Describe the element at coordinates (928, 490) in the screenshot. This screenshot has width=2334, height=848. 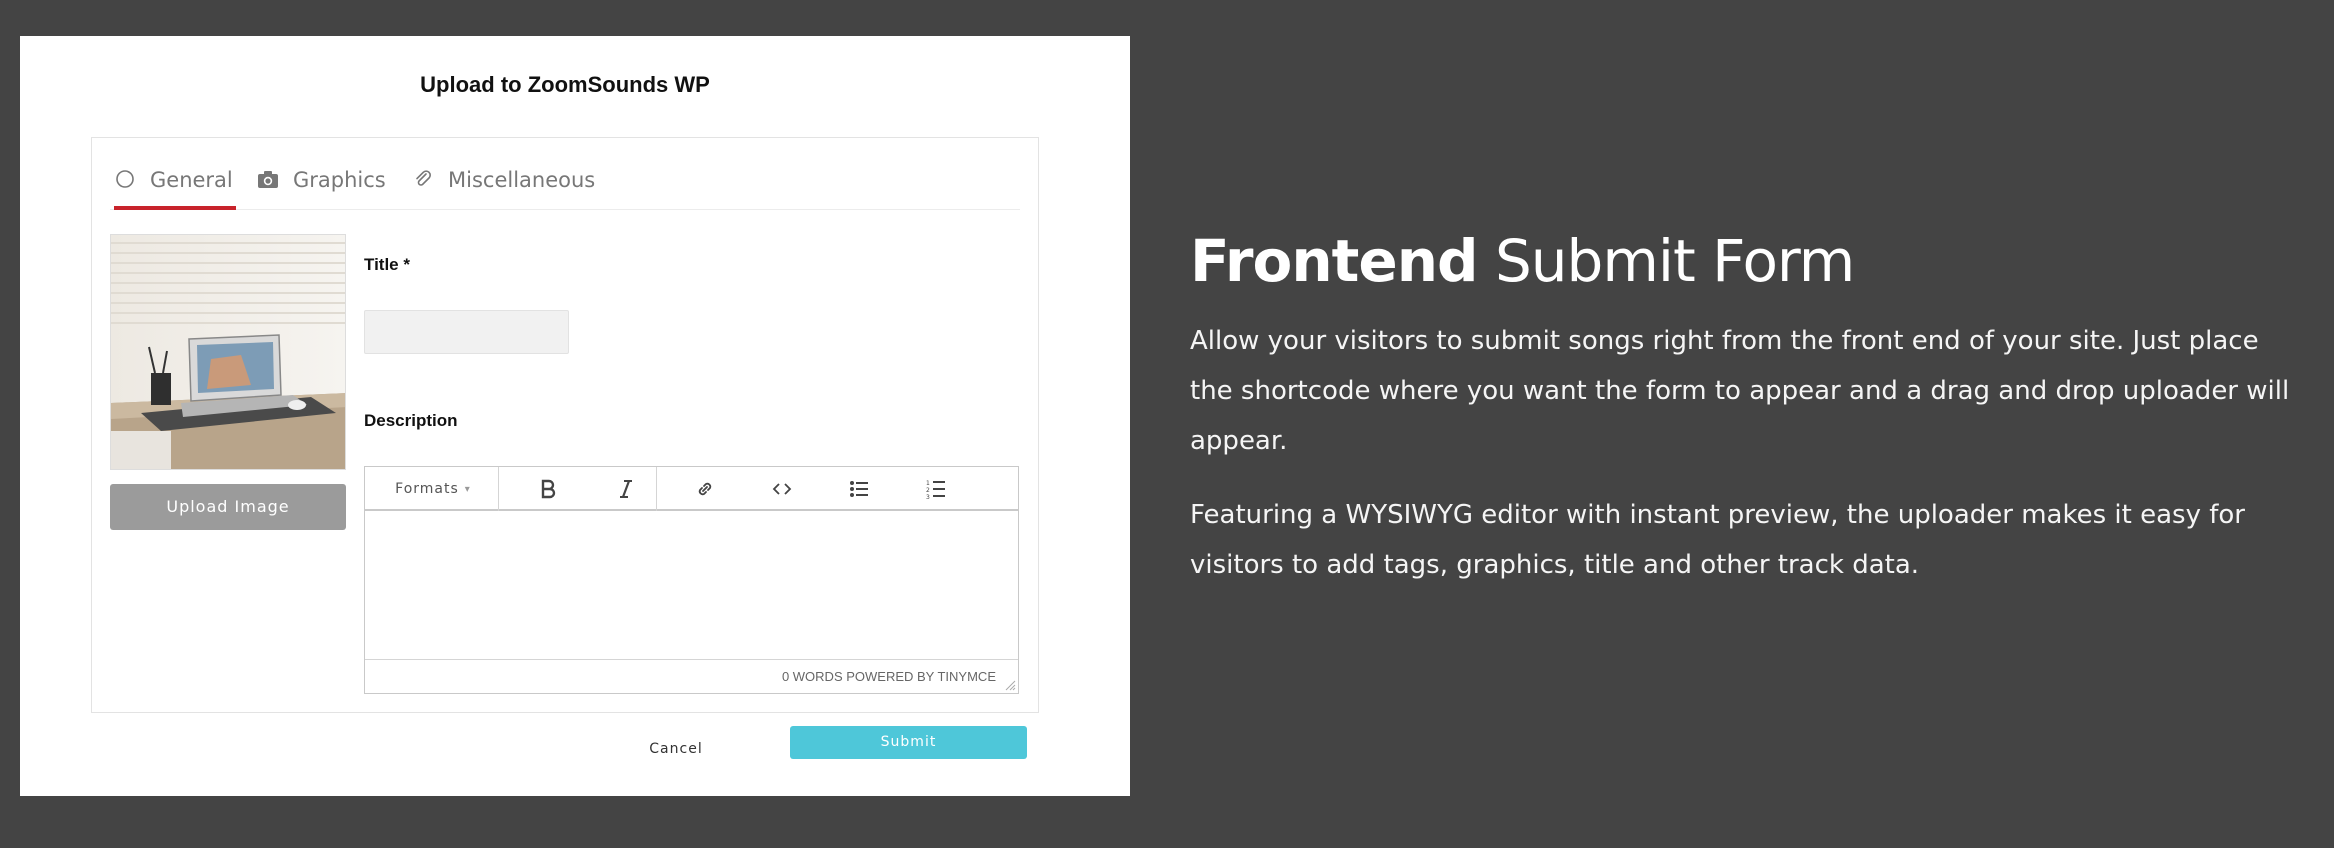
I see `svg-text: 2` at that location.